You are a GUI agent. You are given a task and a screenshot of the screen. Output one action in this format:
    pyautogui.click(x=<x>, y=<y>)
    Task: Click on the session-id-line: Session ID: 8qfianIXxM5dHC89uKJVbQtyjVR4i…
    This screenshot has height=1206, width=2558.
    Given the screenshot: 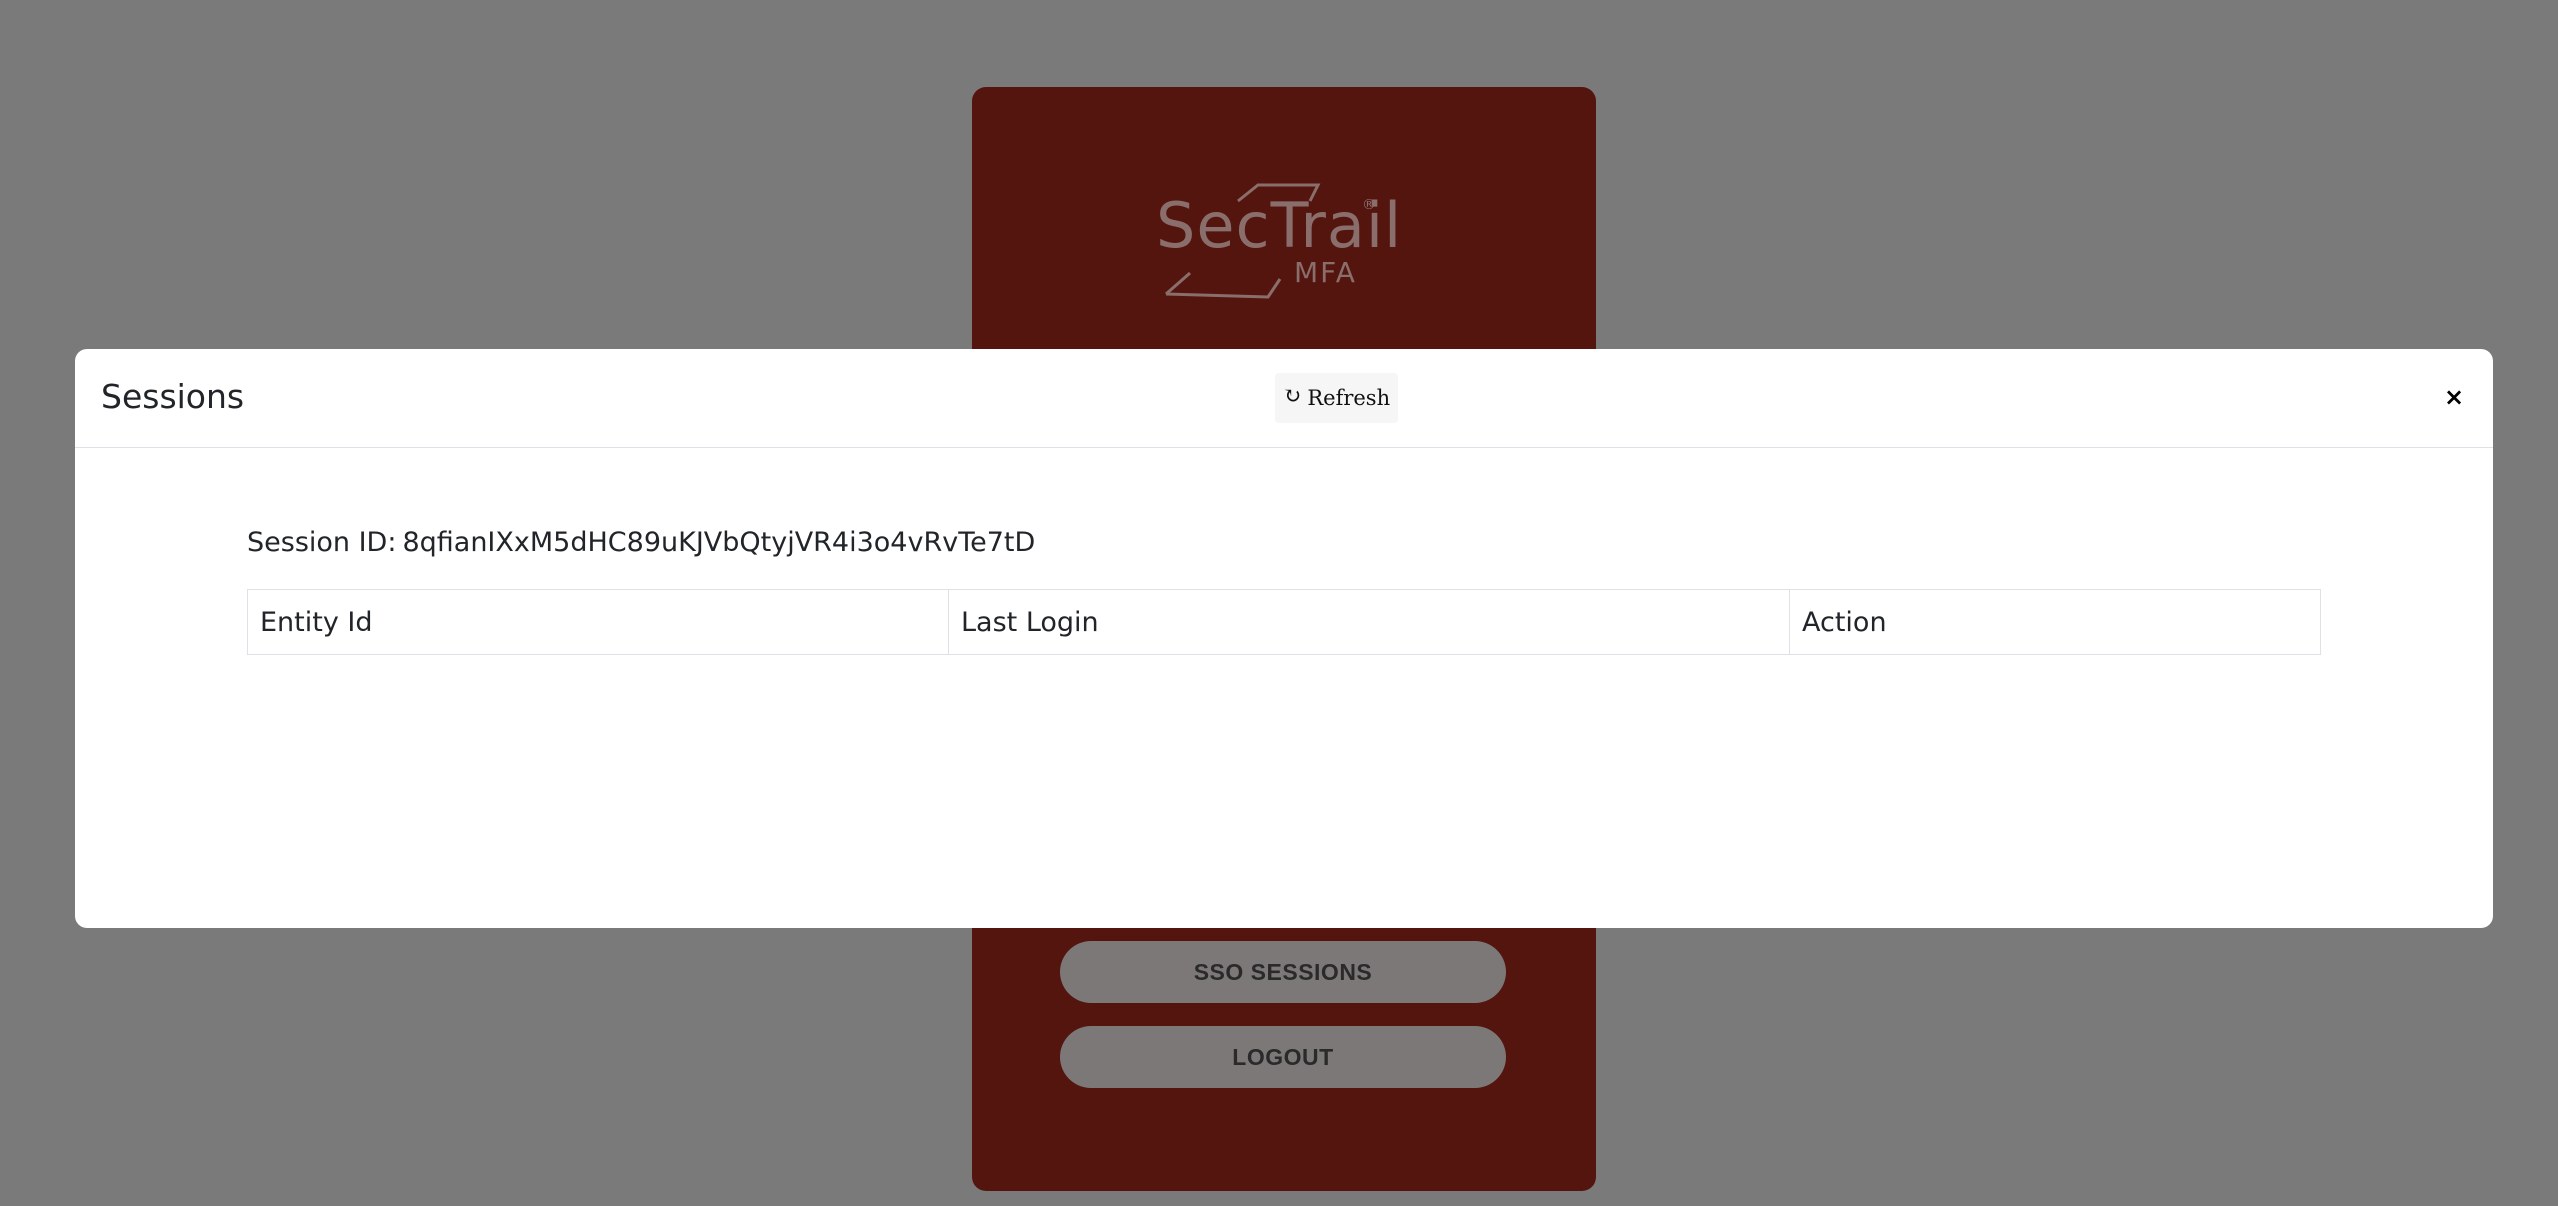 What is the action you would take?
    pyautogui.click(x=641, y=542)
    